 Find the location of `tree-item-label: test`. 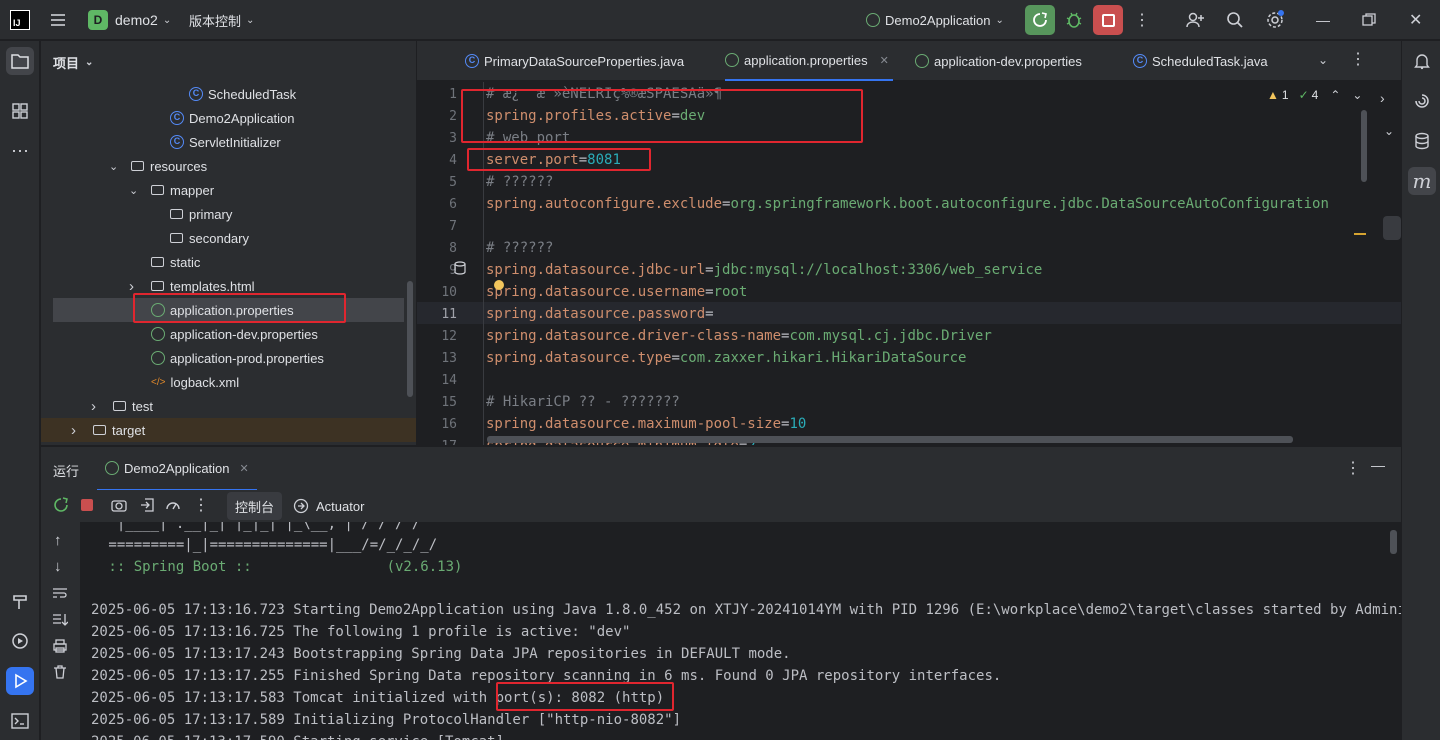

tree-item-label: test is located at coordinates (142, 406).